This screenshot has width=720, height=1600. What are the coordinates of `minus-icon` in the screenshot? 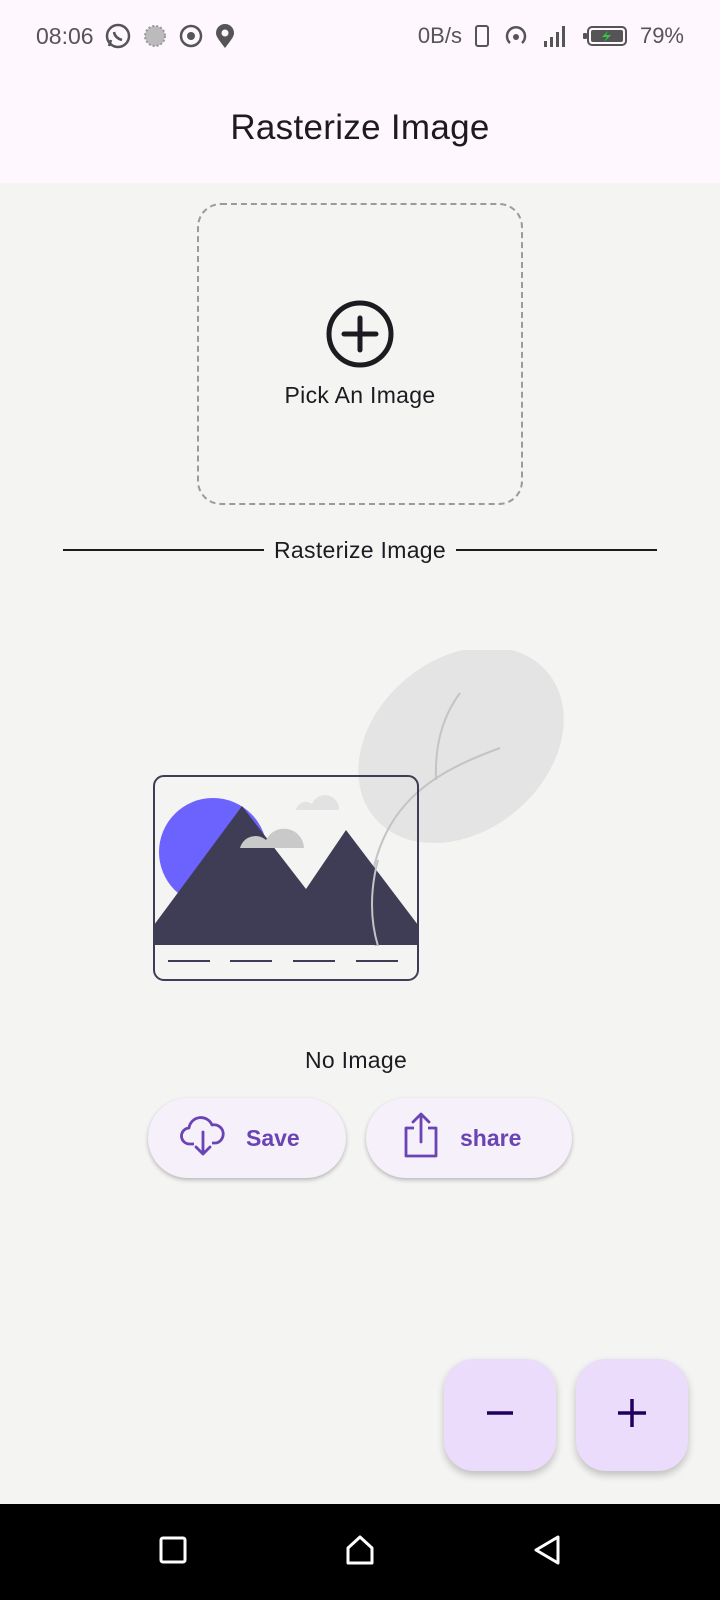 It's located at (500, 1415).